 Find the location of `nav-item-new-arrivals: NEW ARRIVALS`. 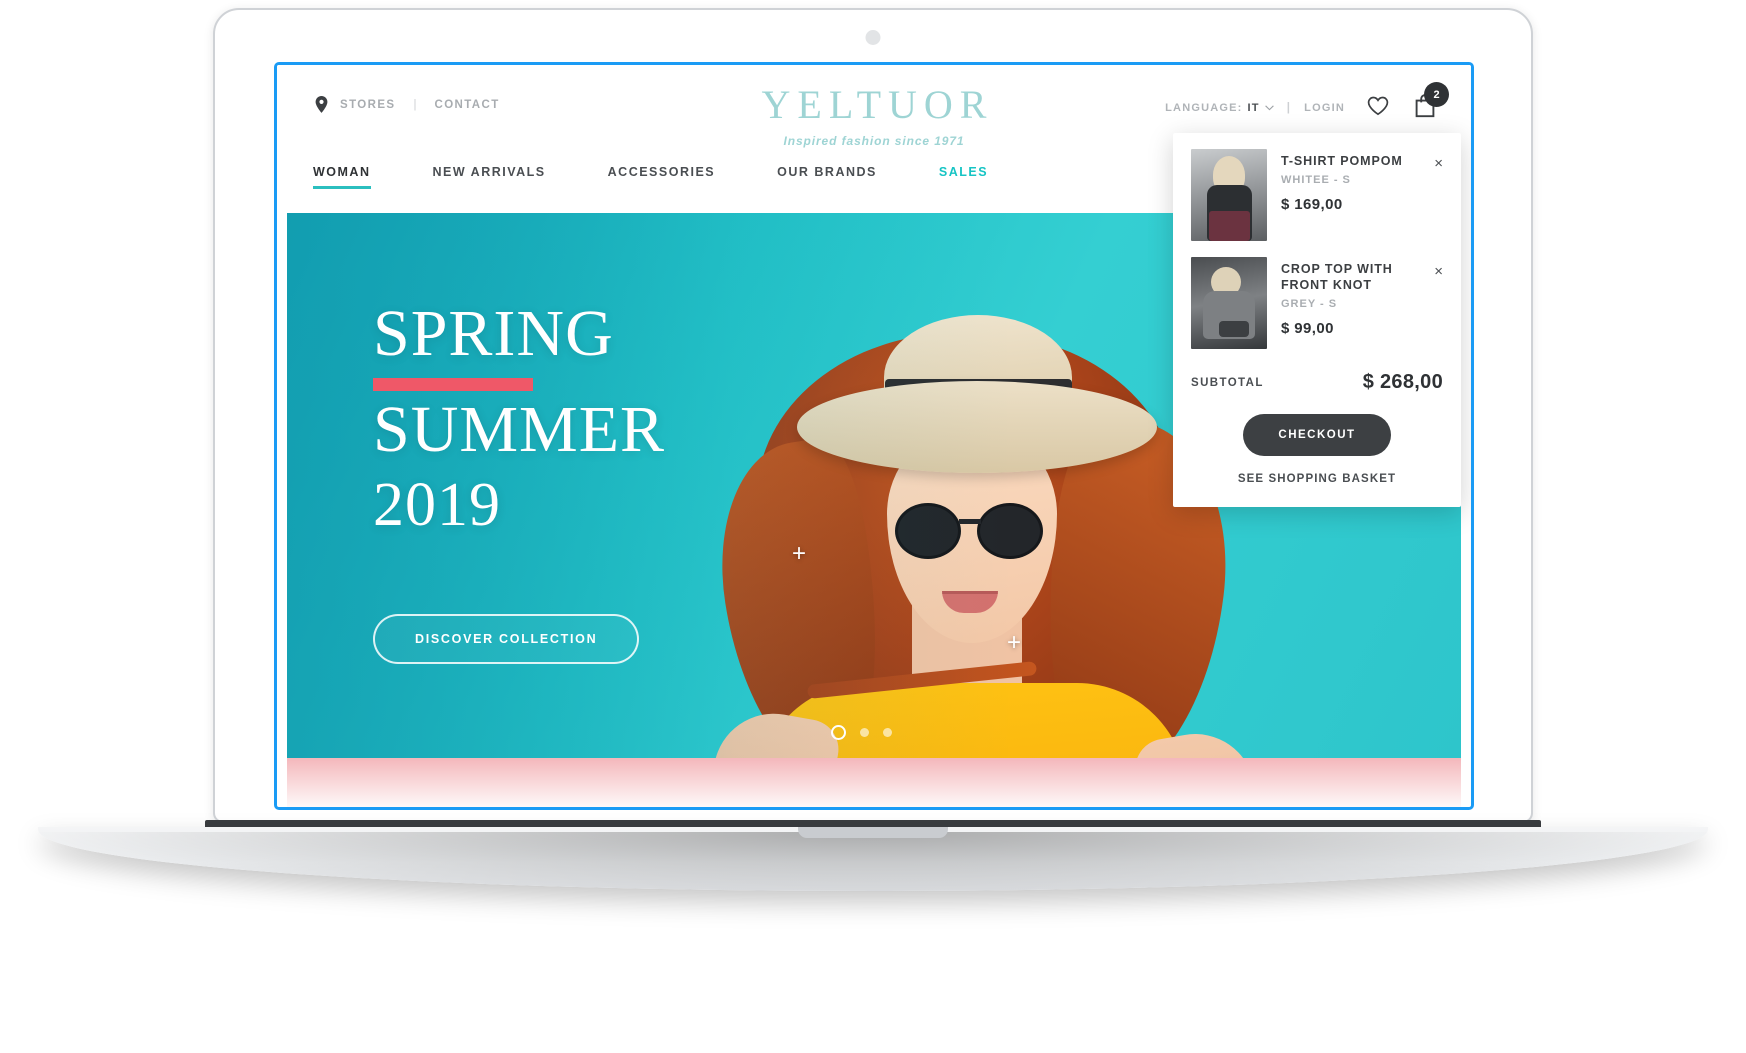

nav-item-new-arrivals: NEW ARRIVALS is located at coordinates (489, 177).